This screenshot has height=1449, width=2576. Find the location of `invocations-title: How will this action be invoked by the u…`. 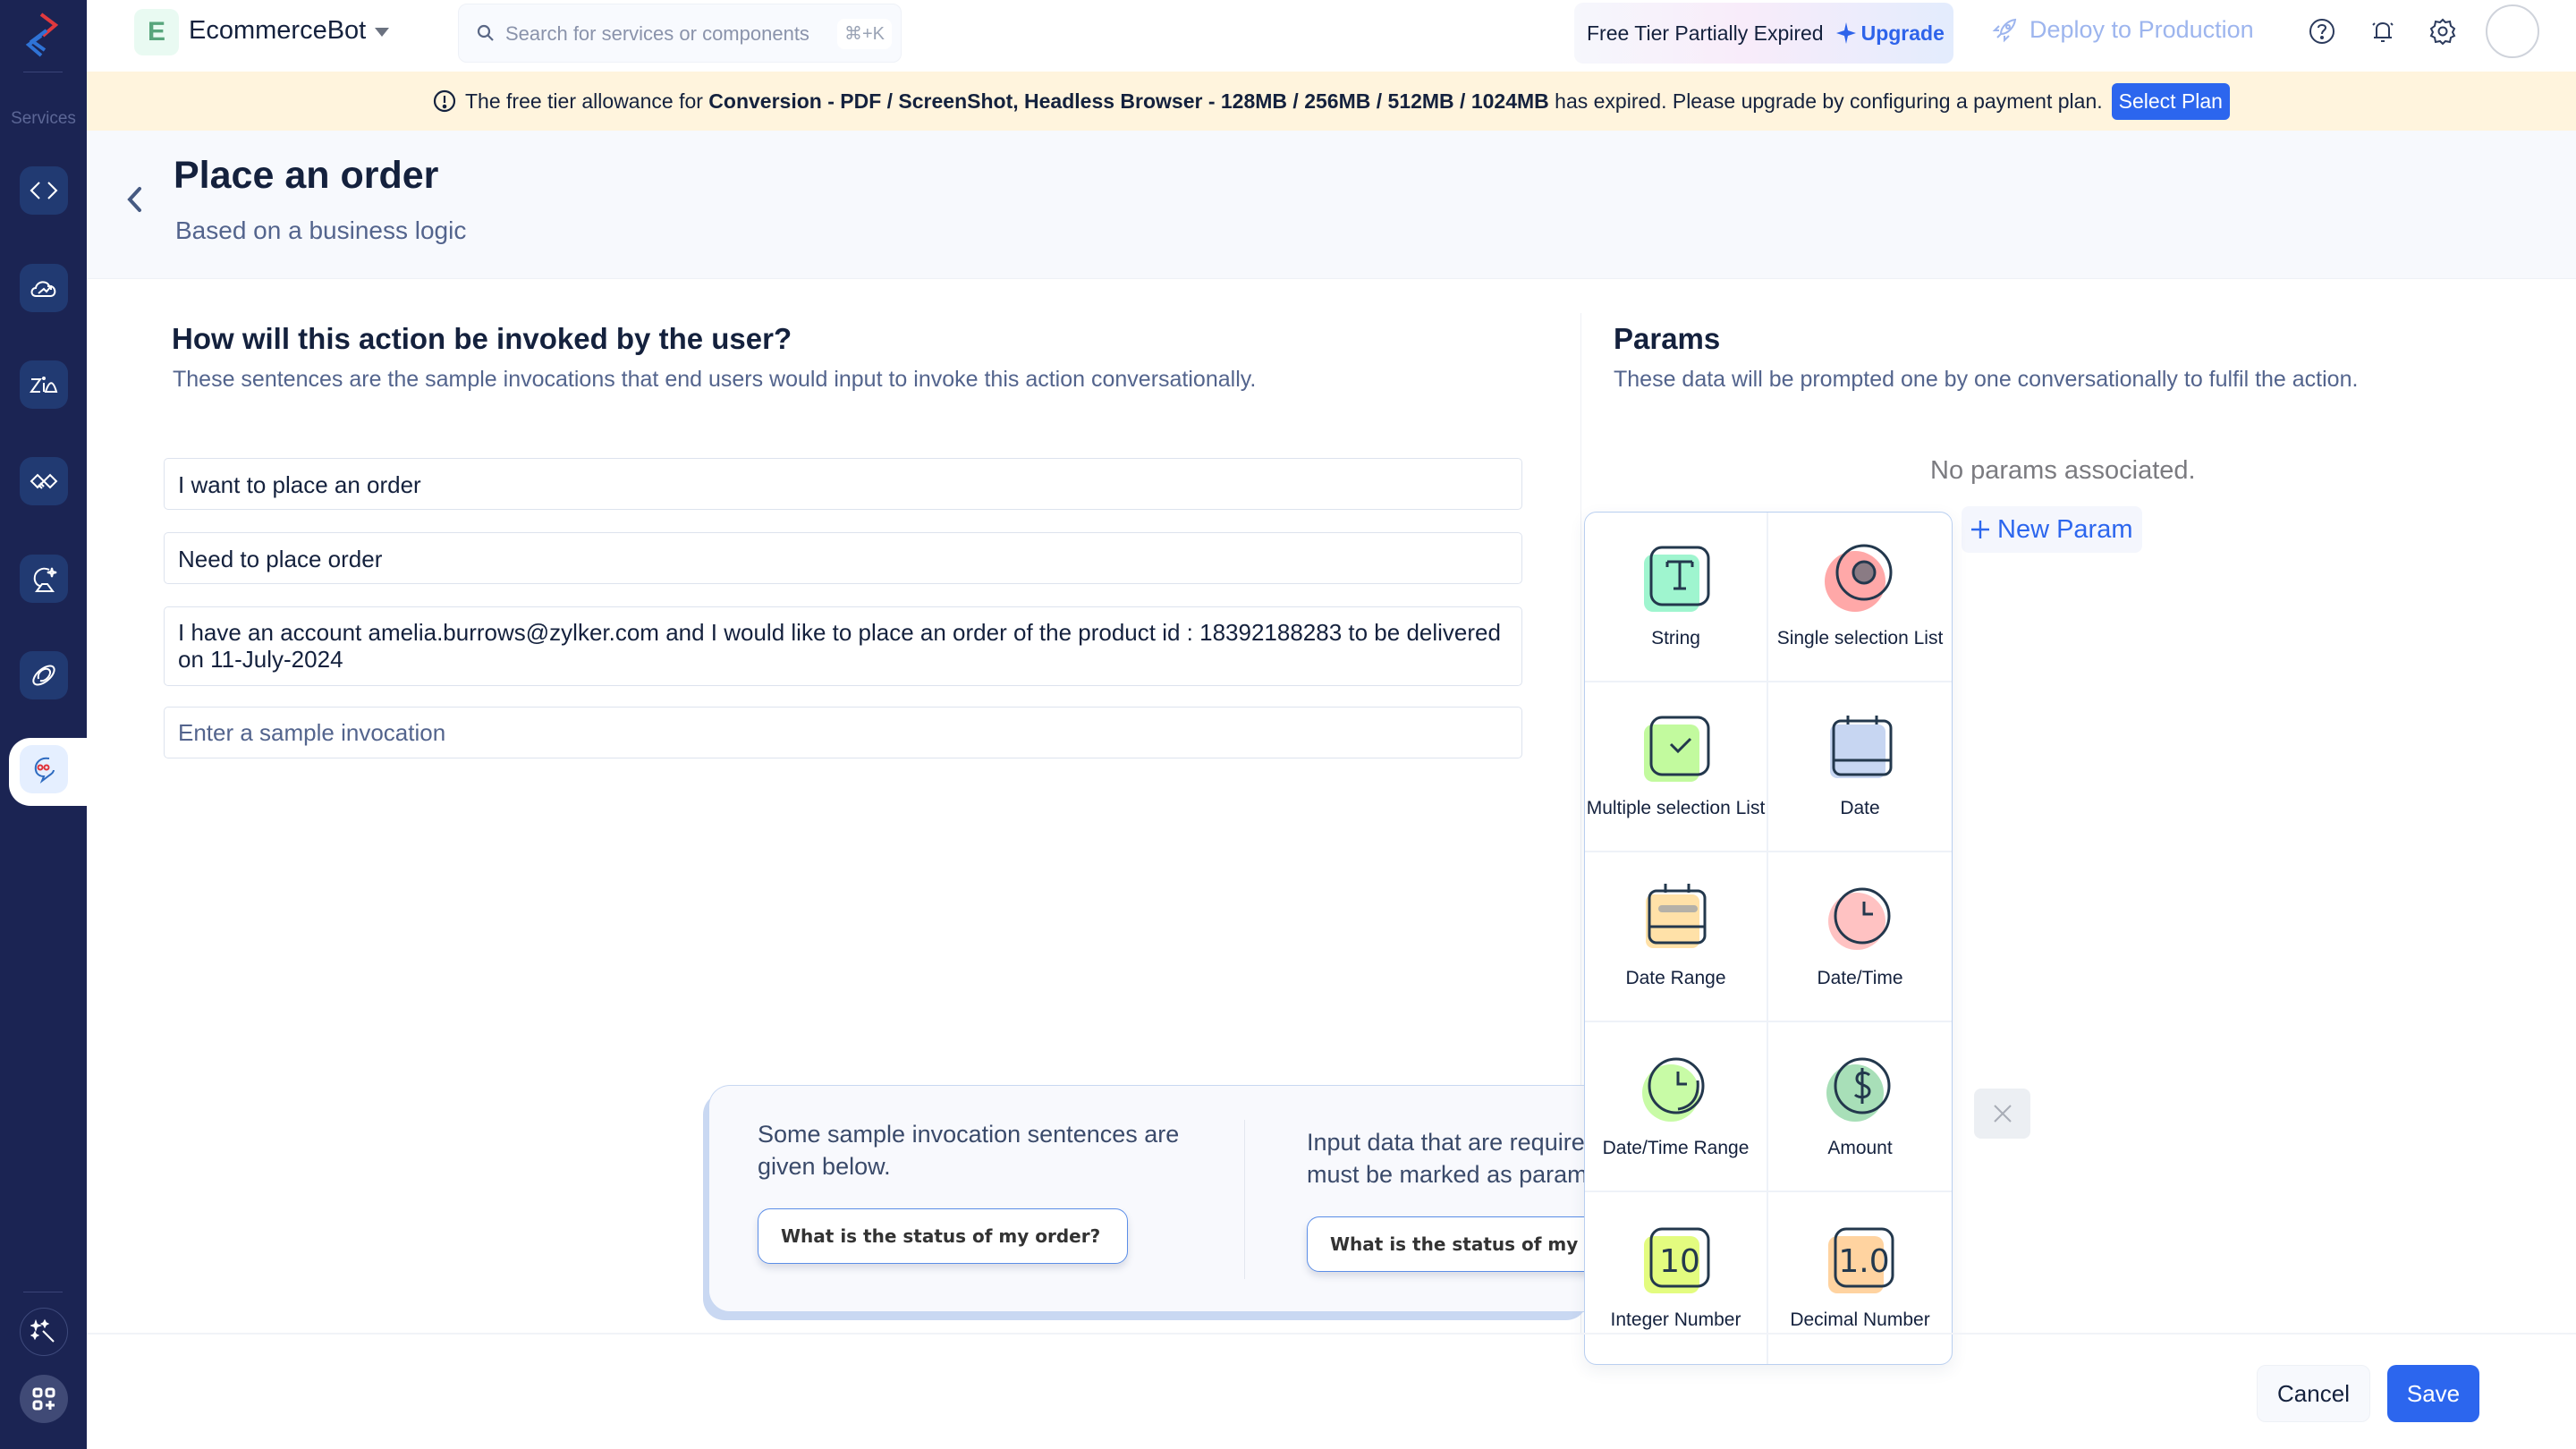

invocations-title: How will this action be invoked by the u… is located at coordinates (482, 338).